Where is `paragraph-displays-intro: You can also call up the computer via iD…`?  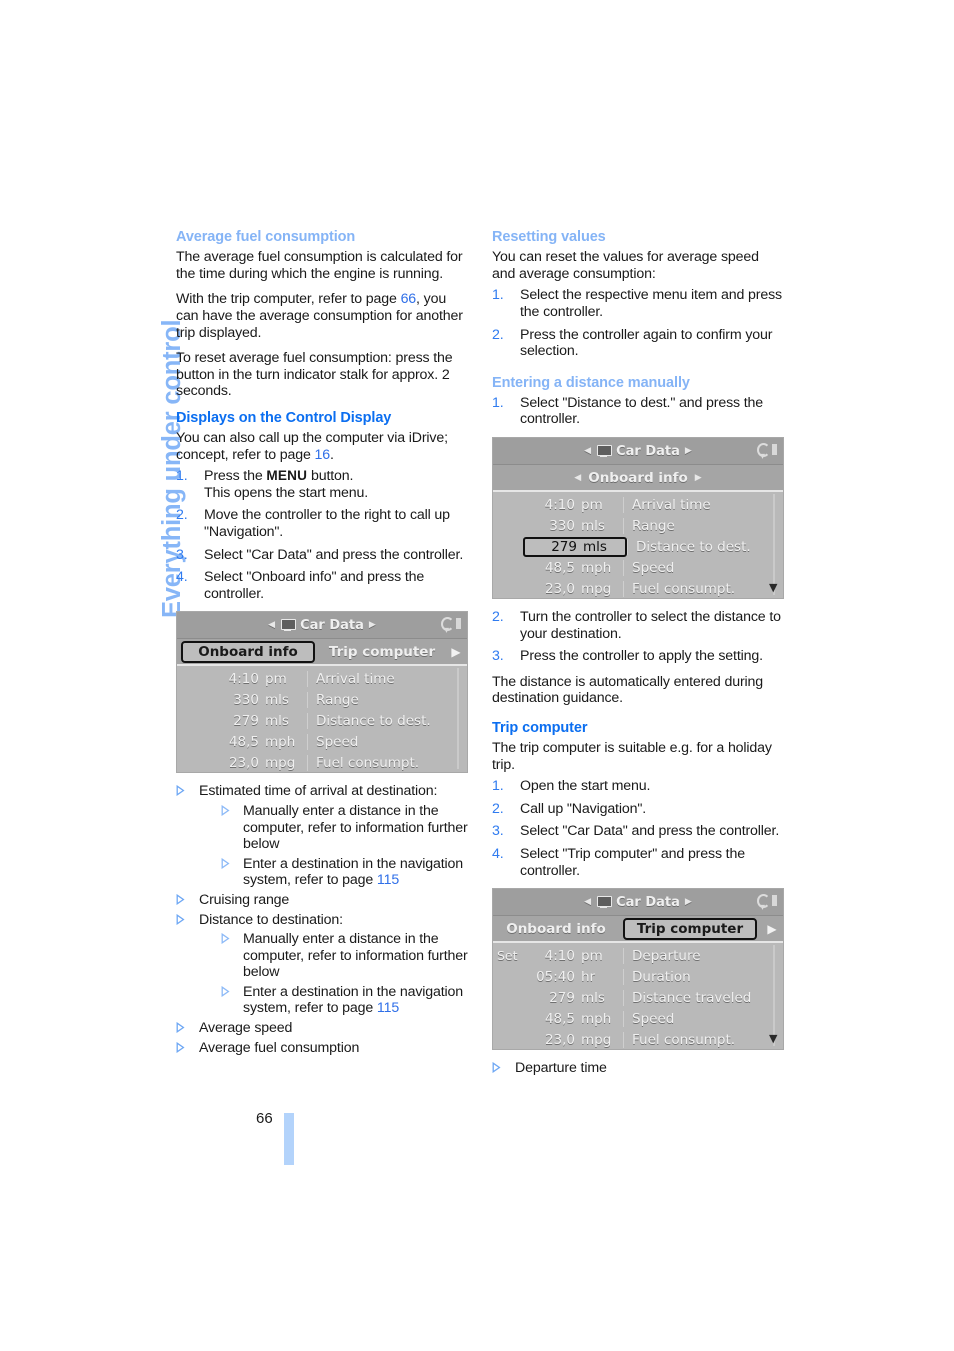
paragraph-displays-intro: You can also call up the computer via iD… is located at coordinates (322, 446).